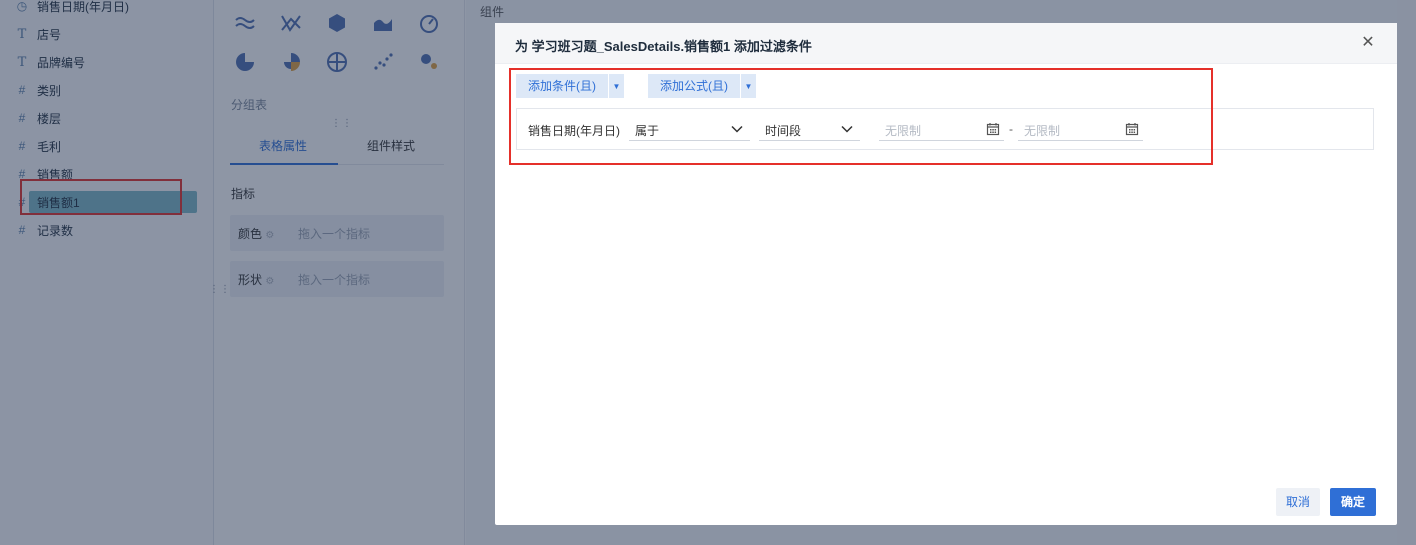  What do you see at coordinates (663, 46) in the screenshot?
I see `dialog-title: 为 学习班习题_SalesDetails.销售额1 添加过滤条件` at bounding box center [663, 46].